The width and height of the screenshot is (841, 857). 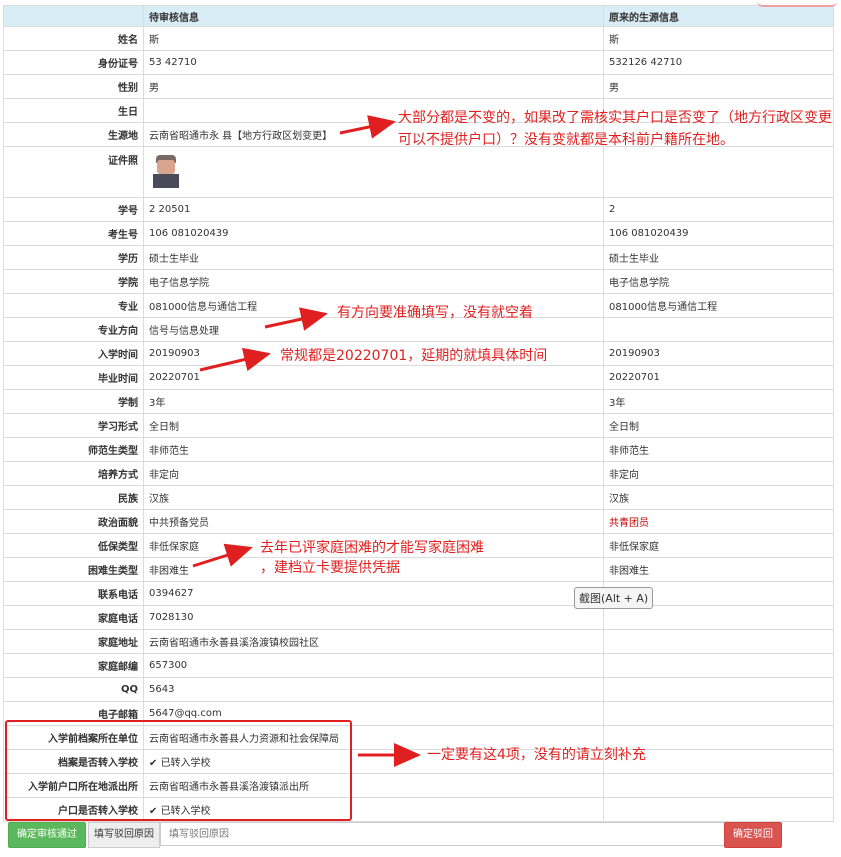 What do you see at coordinates (536, 755) in the screenshot?
I see `note-required: 一定要有这4项，没有的请立刻补充` at bounding box center [536, 755].